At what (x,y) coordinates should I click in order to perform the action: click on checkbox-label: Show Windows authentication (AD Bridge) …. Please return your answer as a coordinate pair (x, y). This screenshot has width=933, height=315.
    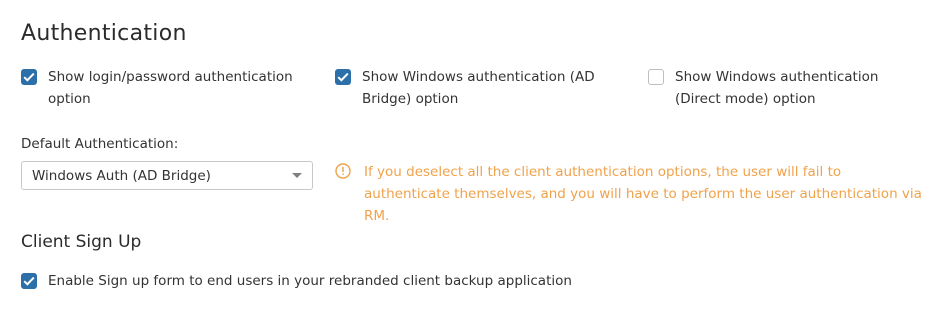
    Looking at the image, I should click on (478, 88).